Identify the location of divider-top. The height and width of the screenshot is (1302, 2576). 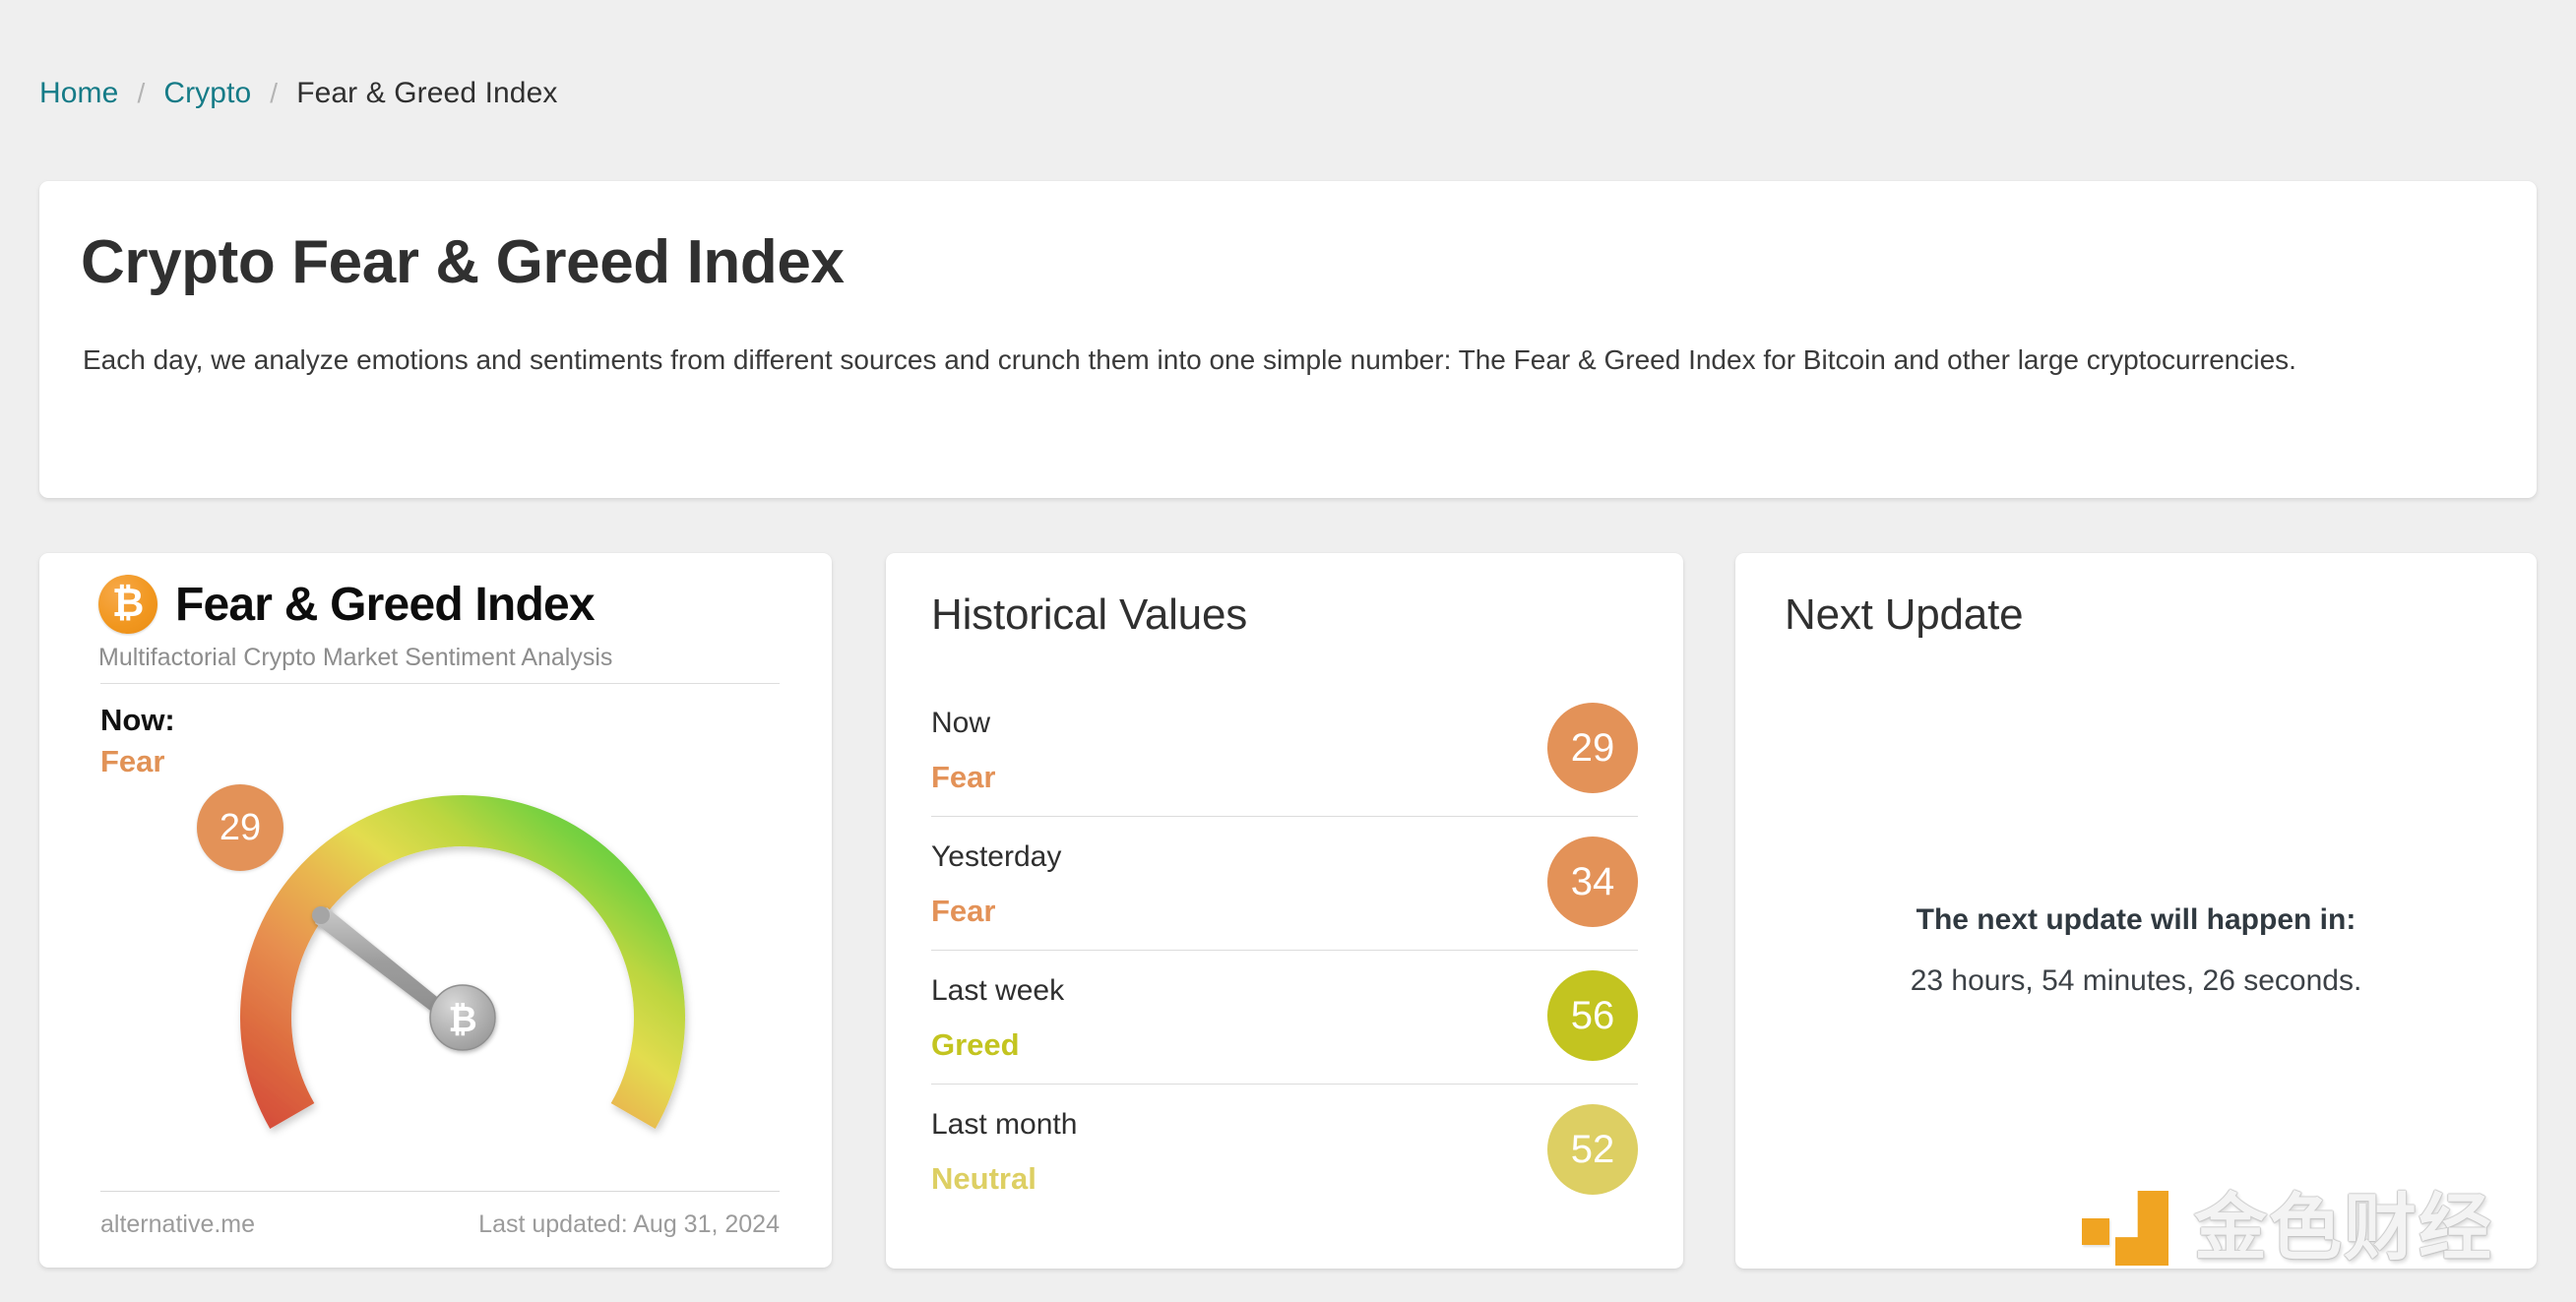
(440, 683).